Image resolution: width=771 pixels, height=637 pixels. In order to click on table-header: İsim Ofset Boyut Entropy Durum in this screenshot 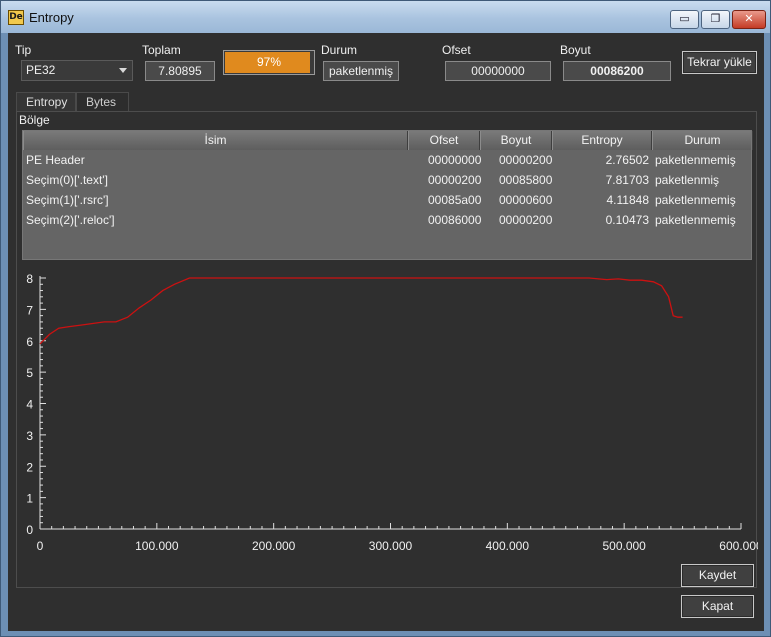, I will do `click(388, 140)`.